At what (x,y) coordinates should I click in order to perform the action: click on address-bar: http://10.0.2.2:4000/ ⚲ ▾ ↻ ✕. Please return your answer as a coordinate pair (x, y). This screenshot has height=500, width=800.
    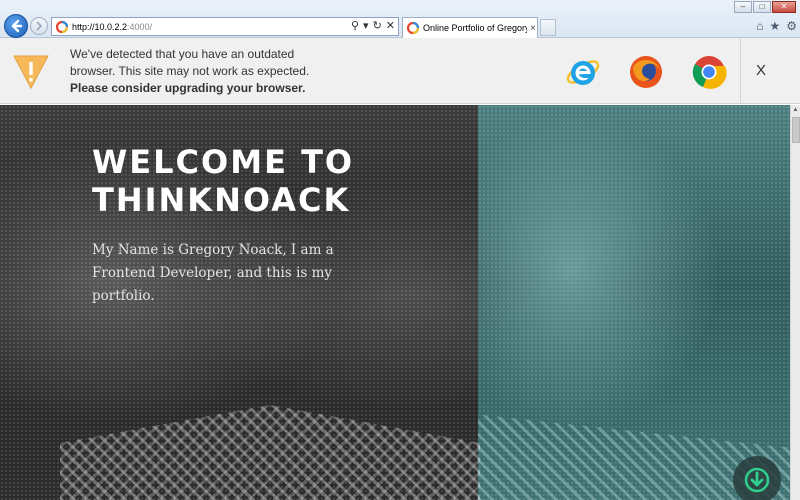
    Looking at the image, I should click on (225, 26).